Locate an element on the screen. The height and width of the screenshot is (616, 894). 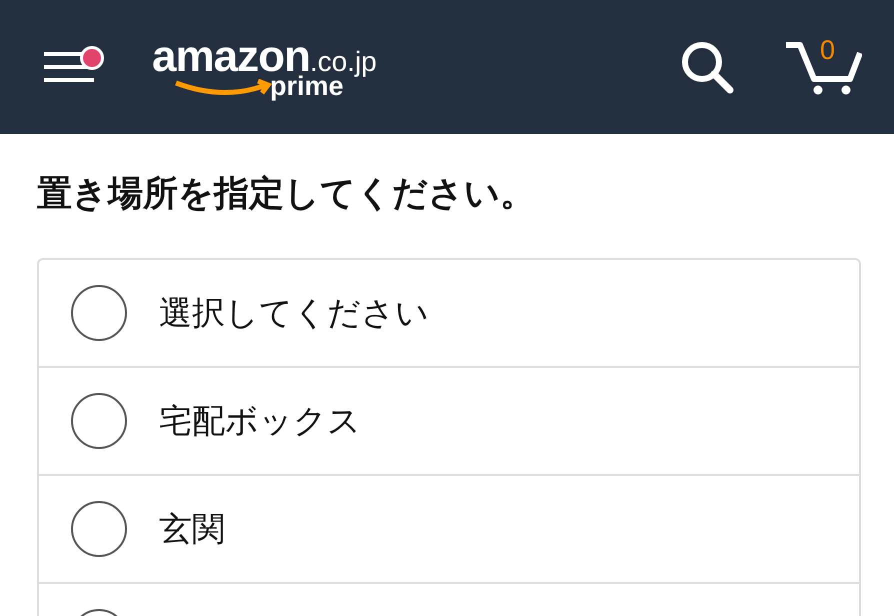
search-button is located at coordinates (707, 67).